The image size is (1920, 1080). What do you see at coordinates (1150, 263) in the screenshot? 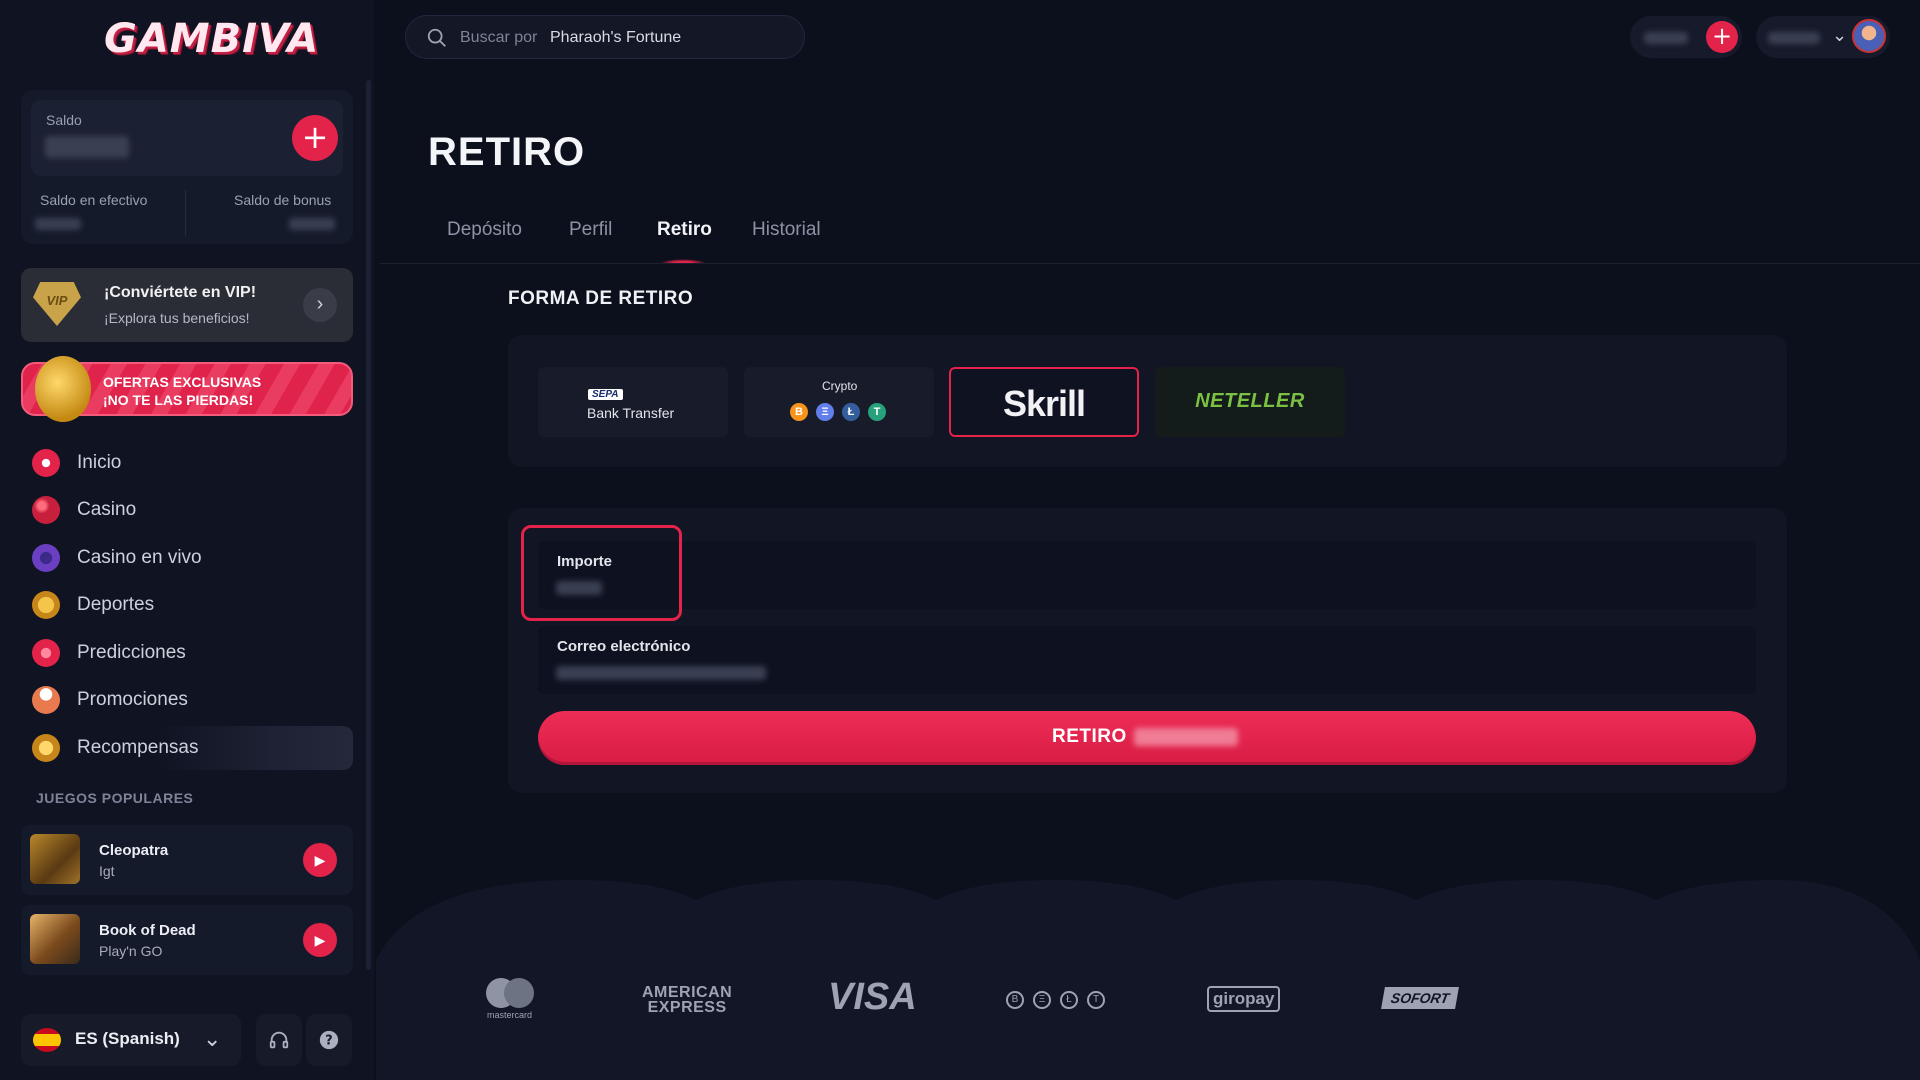
I see `tabs-underline` at bounding box center [1150, 263].